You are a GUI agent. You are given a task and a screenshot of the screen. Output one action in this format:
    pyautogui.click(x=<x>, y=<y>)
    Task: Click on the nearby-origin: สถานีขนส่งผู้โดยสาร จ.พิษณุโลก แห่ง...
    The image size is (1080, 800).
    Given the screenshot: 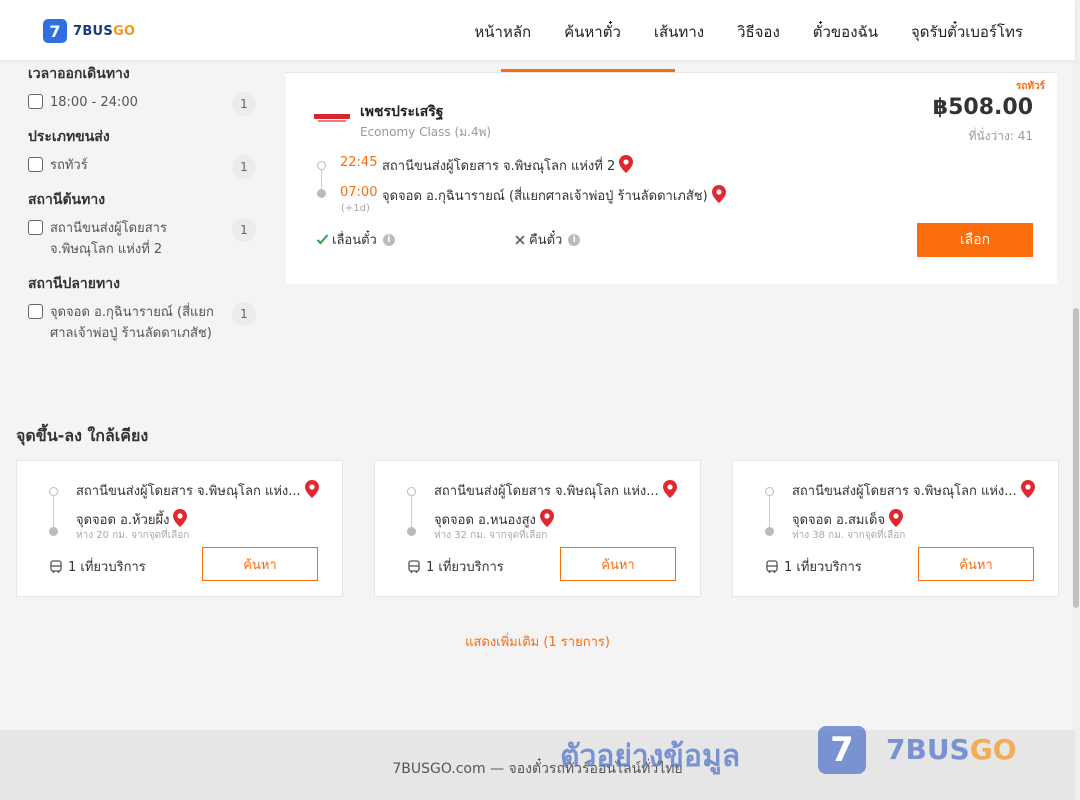 What is the action you would take?
    pyautogui.click(x=197, y=490)
    